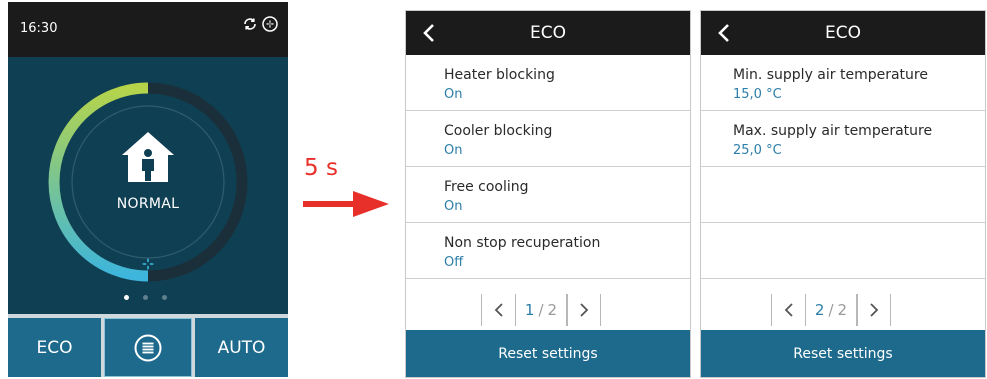 This screenshot has width=987, height=379. I want to click on fan-status-icon, so click(270, 24).